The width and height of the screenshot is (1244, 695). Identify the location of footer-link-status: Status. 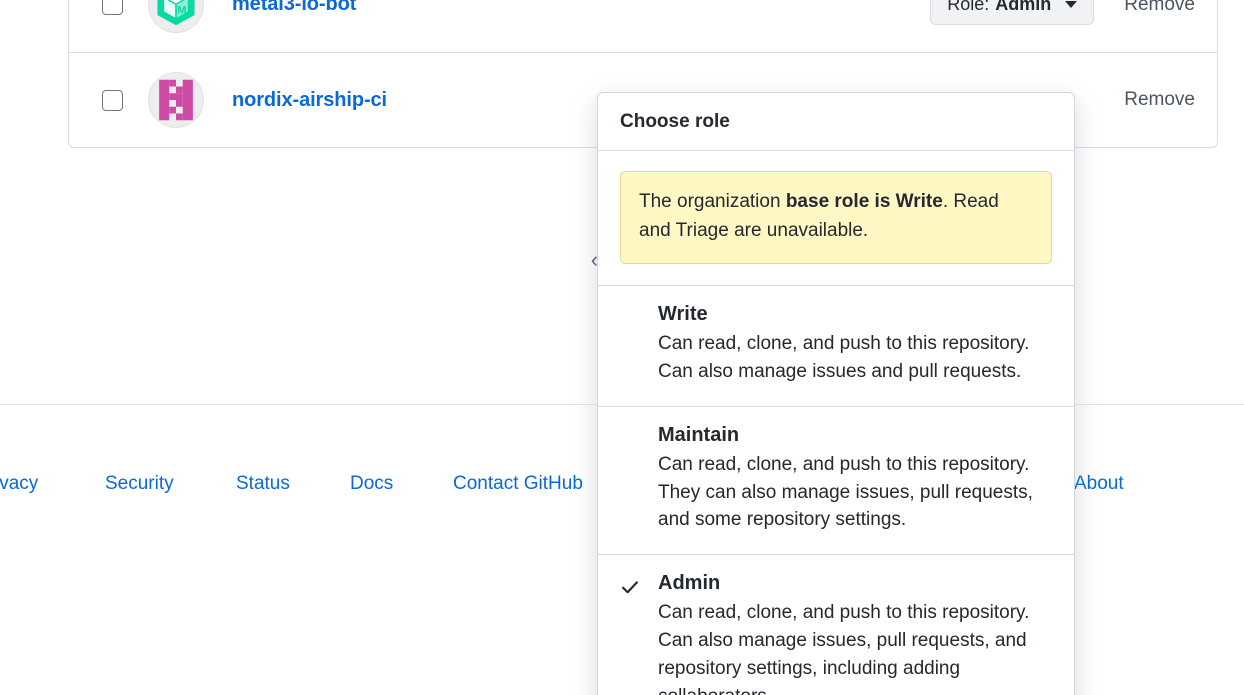
(263, 484).